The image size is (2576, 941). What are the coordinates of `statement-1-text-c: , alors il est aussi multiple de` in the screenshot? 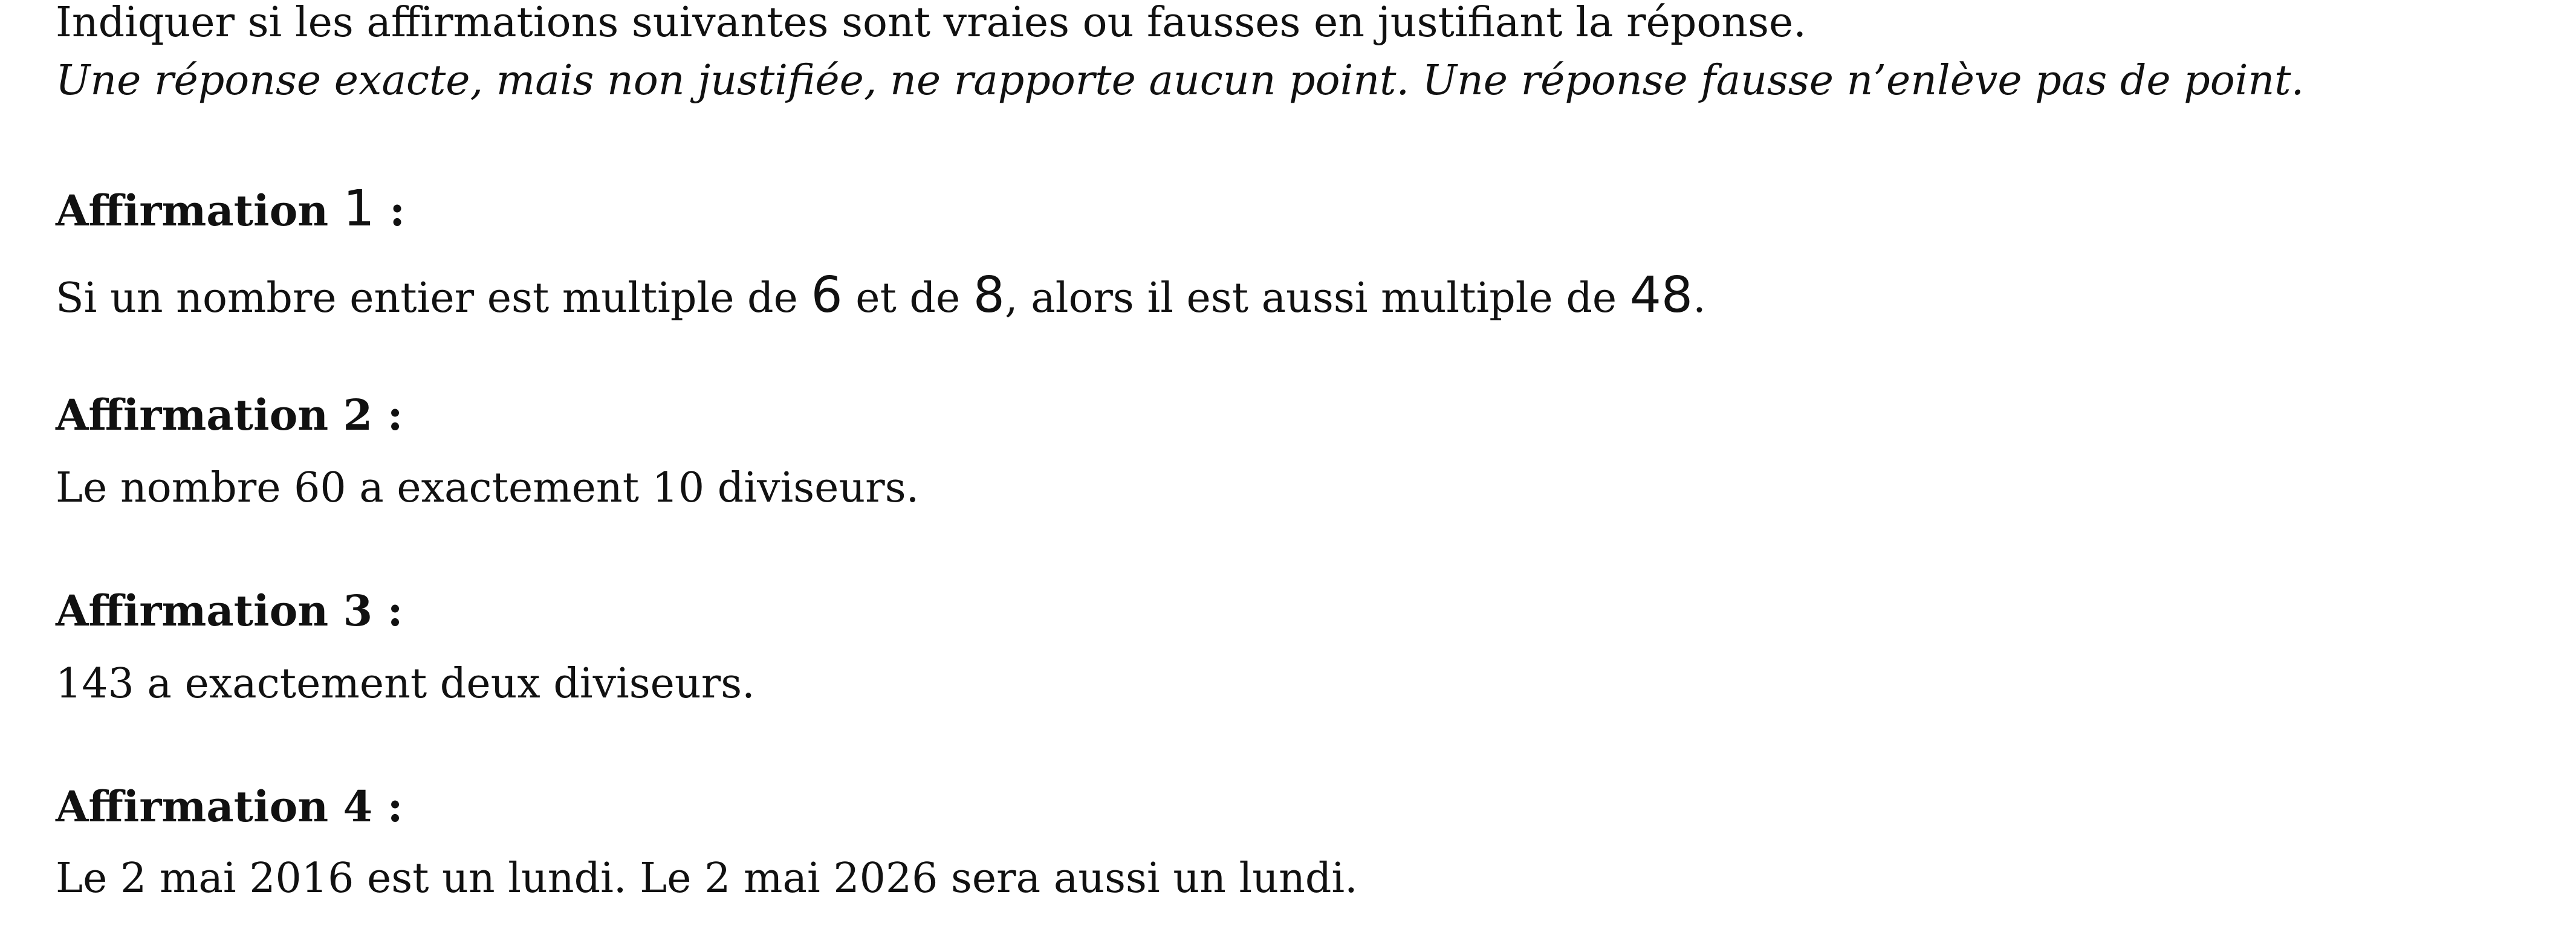 It's located at (1317, 298).